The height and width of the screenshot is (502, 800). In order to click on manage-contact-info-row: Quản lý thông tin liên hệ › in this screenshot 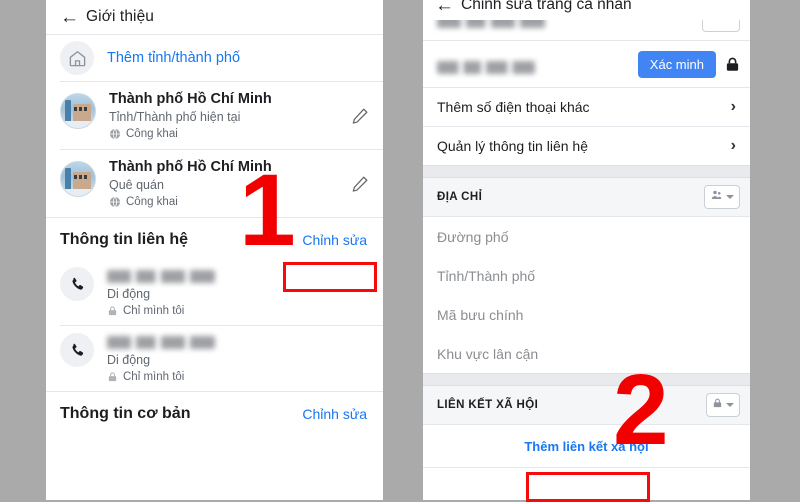, I will do `click(586, 146)`.